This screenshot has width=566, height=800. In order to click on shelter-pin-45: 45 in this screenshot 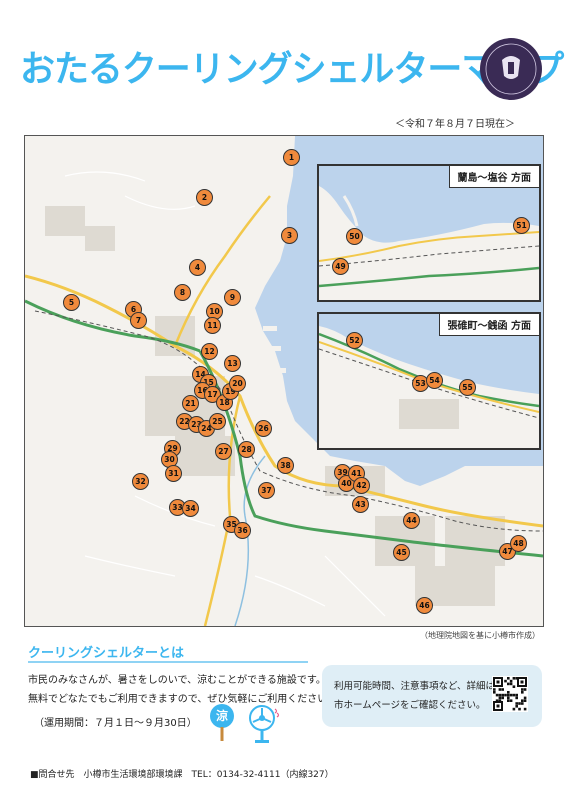, I will do `click(401, 552)`.